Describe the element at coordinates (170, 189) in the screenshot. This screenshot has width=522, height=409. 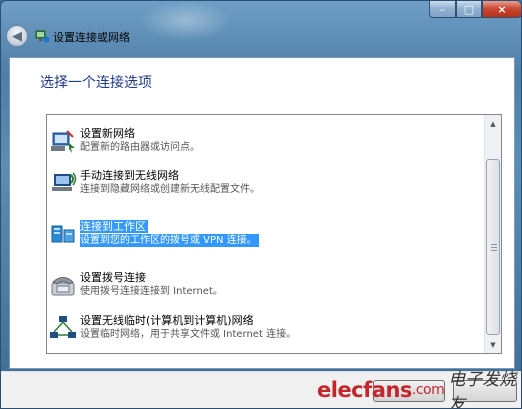
I see `option-description: 连接到隐藏网络或创建新无线配置文件。` at that location.